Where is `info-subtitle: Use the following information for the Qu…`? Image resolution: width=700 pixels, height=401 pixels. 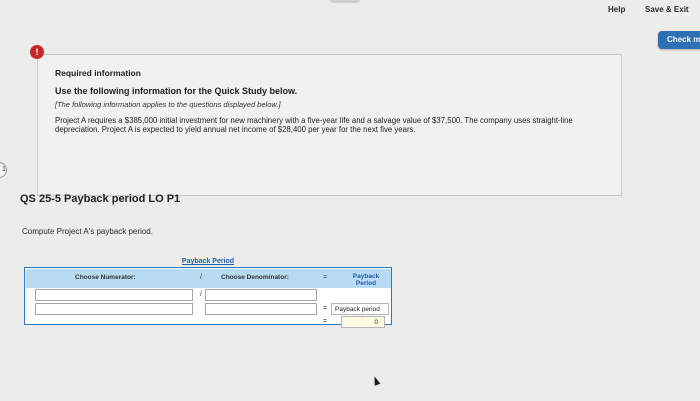
info-subtitle: Use the following information for the Qu… is located at coordinates (176, 91).